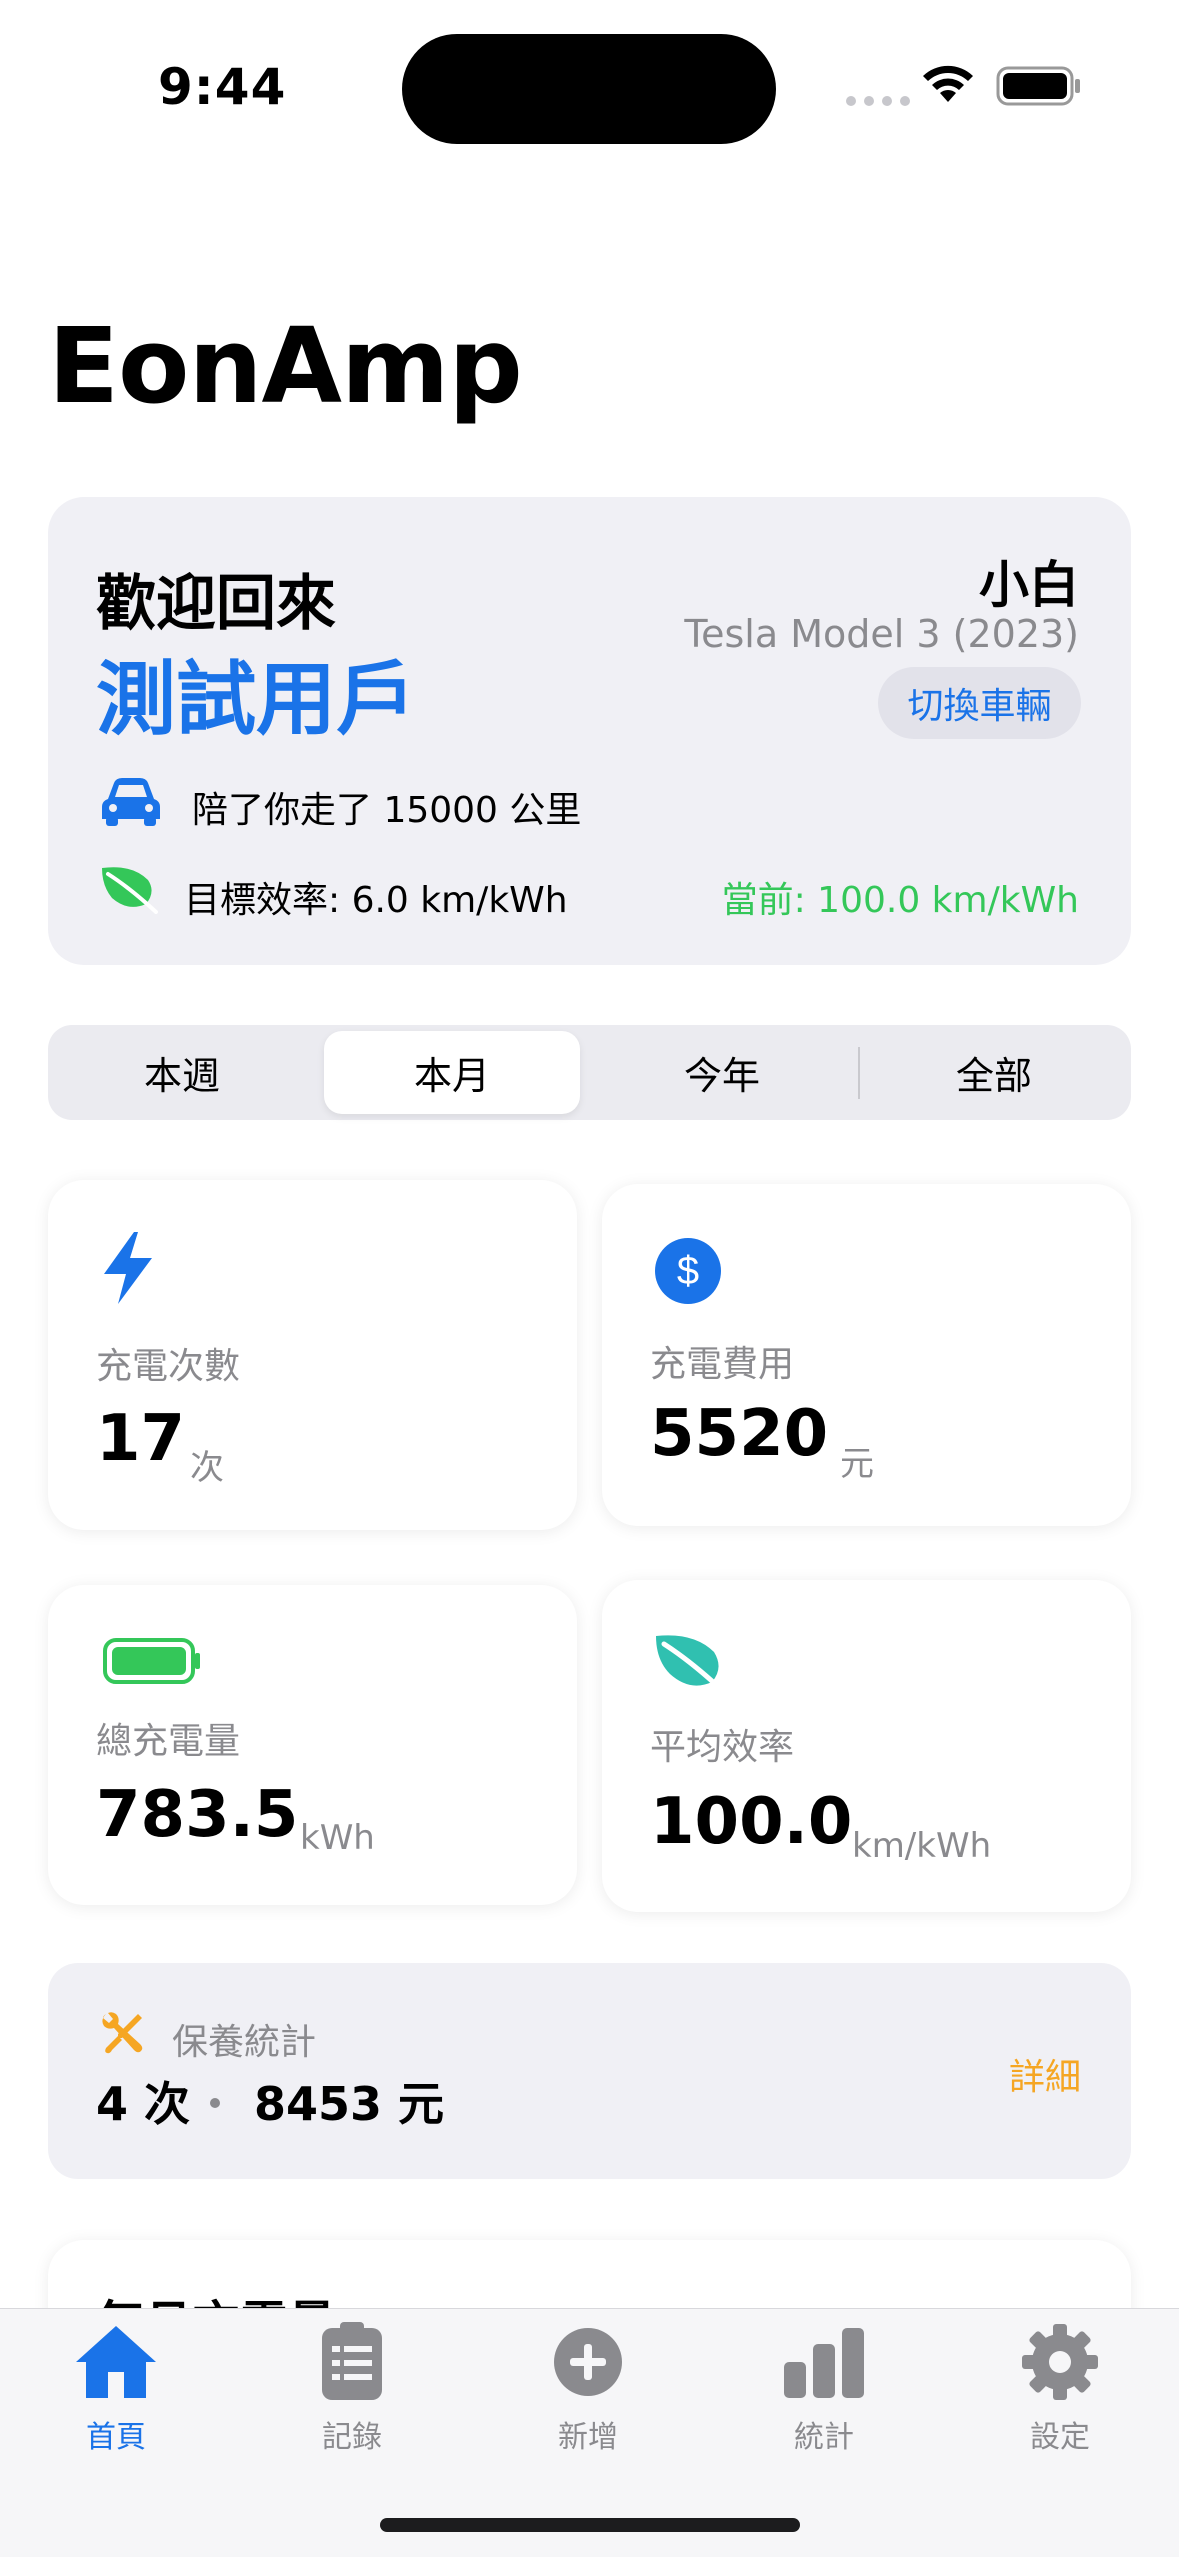 The width and height of the screenshot is (1179, 2557). I want to click on battery-status-icon, so click(1038, 86).